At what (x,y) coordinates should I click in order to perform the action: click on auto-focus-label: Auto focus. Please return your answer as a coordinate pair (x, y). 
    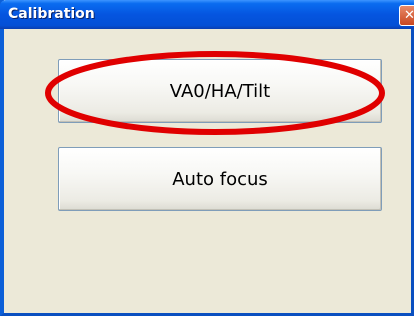
    Looking at the image, I should click on (220, 179).